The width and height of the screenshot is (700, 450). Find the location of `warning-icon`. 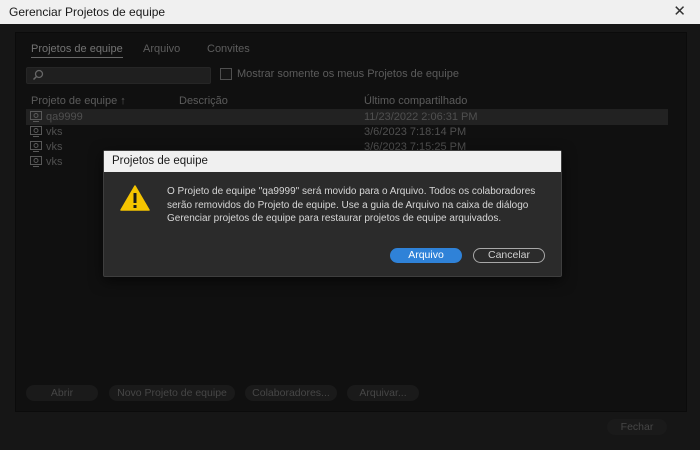

warning-icon is located at coordinates (135, 199).